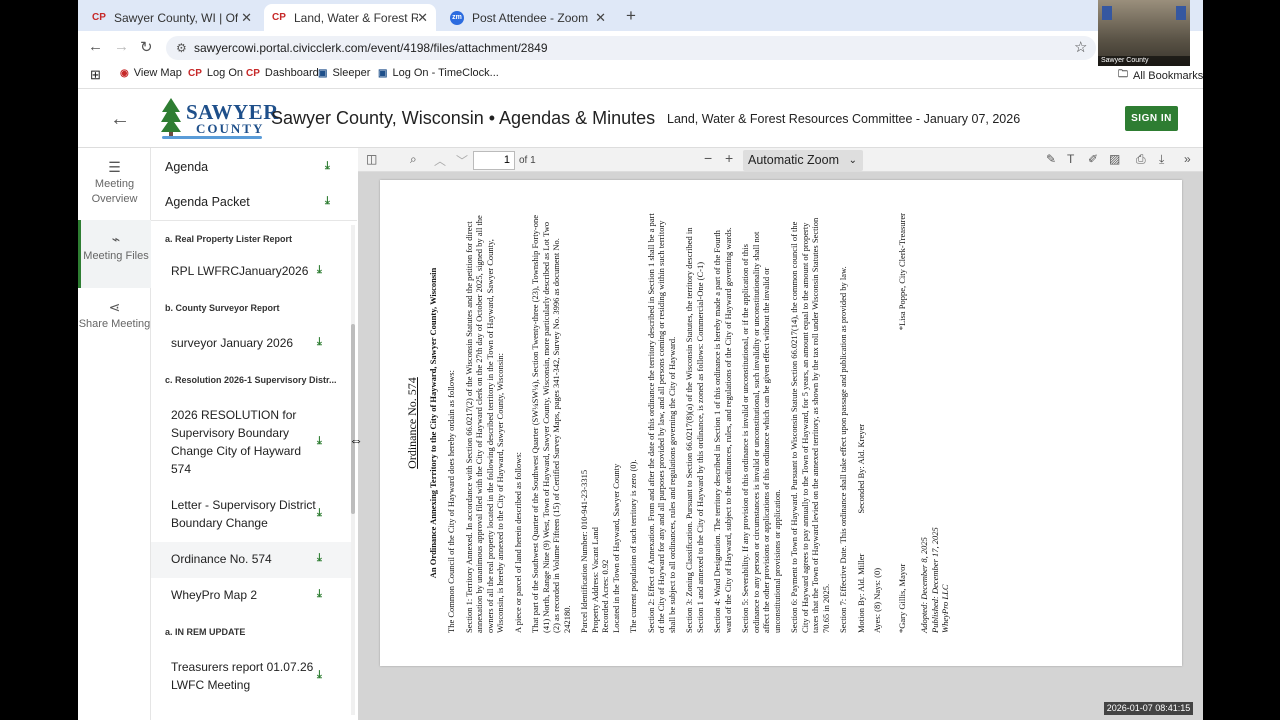 This screenshot has width=1280, height=720. Describe the element at coordinates (207, 202) in the screenshot. I see `file-agenda-packet: Agenda Packet` at that location.